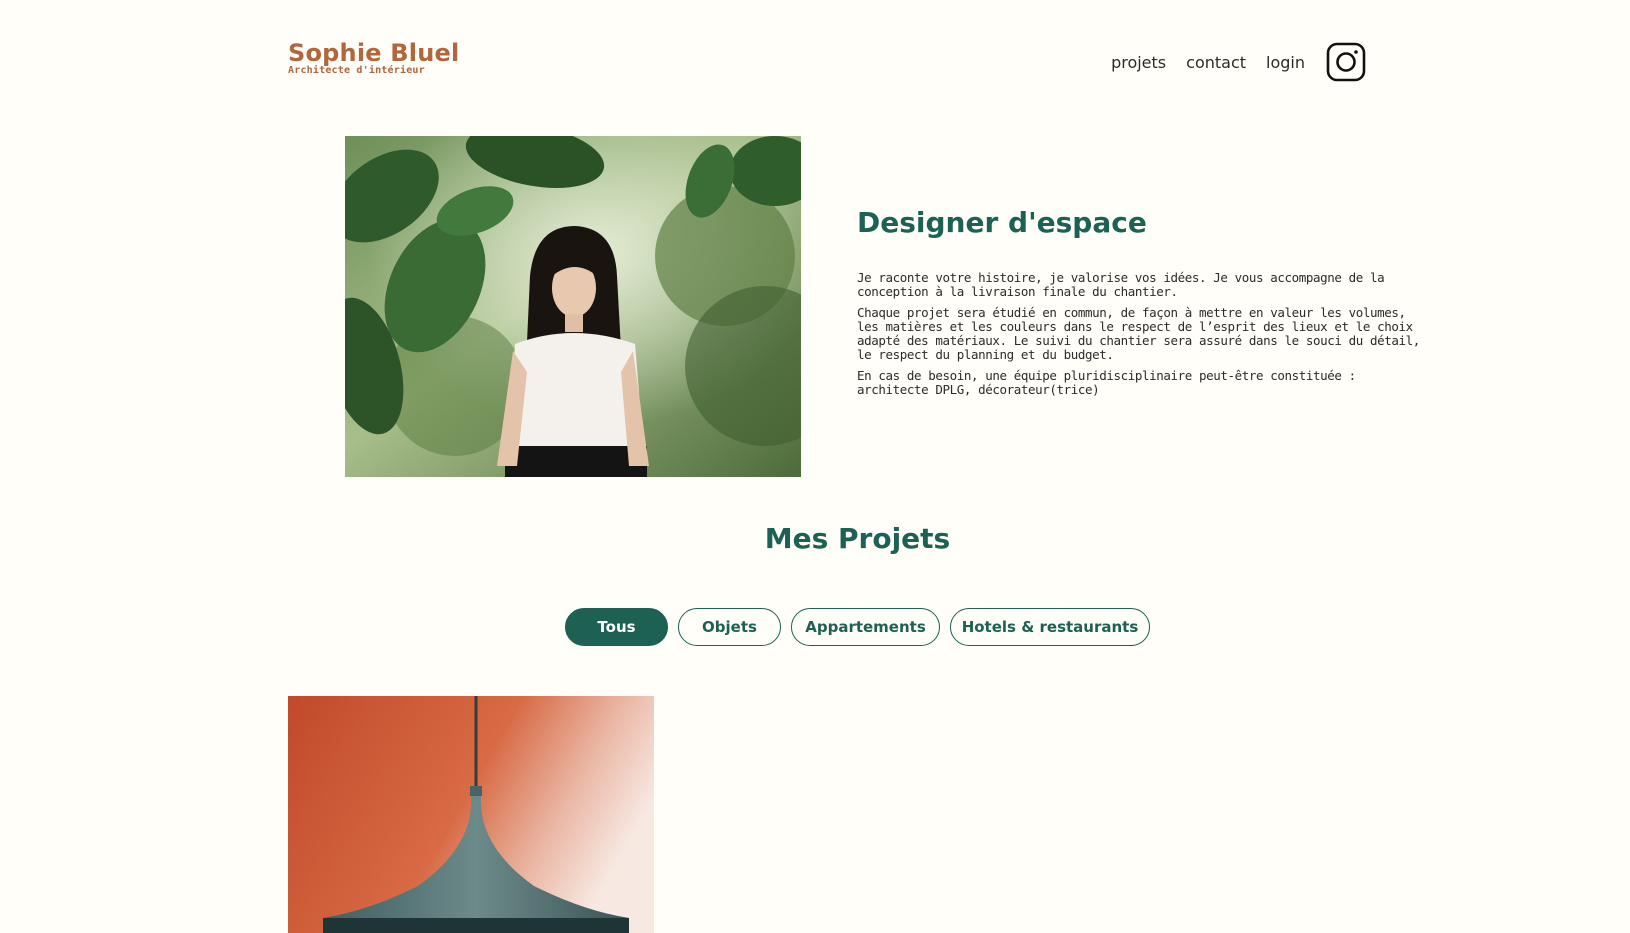  I want to click on projects-title: Mes Projets, so click(857, 538).